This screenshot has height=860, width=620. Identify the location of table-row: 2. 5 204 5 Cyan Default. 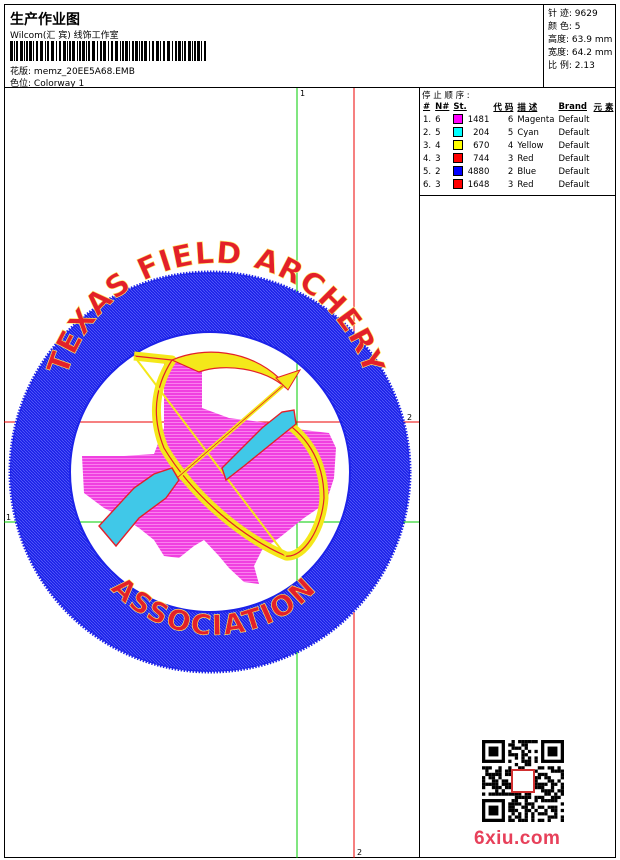
(518, 132).